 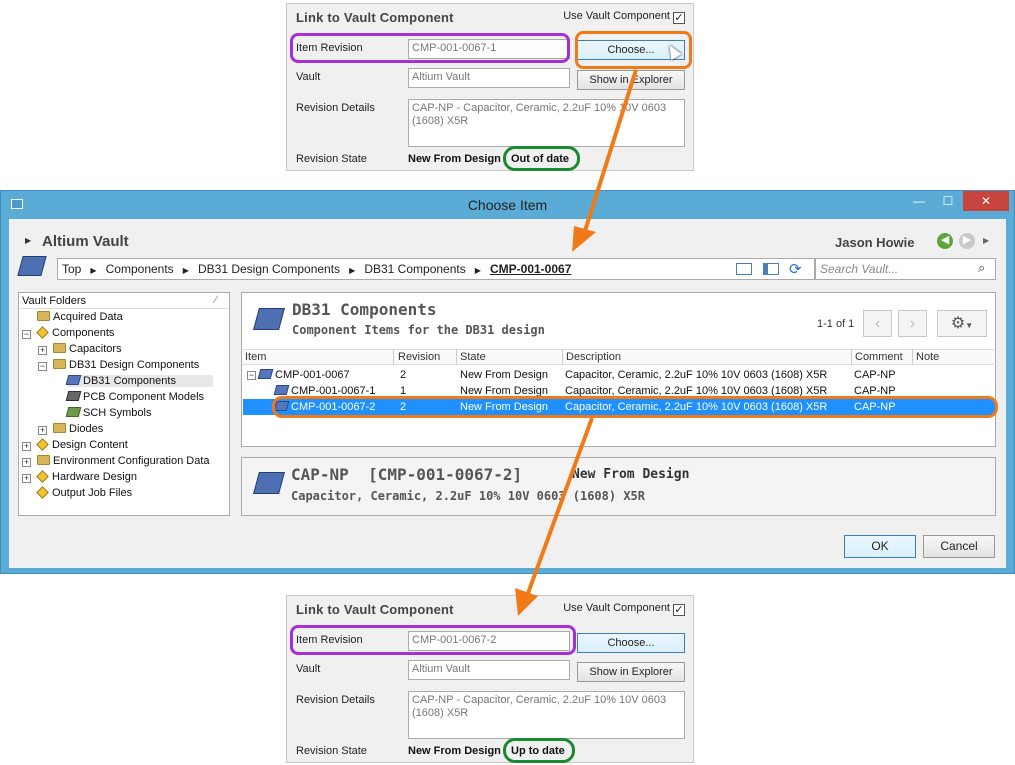 I want to click on flow-arrows, so click(x=576, y=342).